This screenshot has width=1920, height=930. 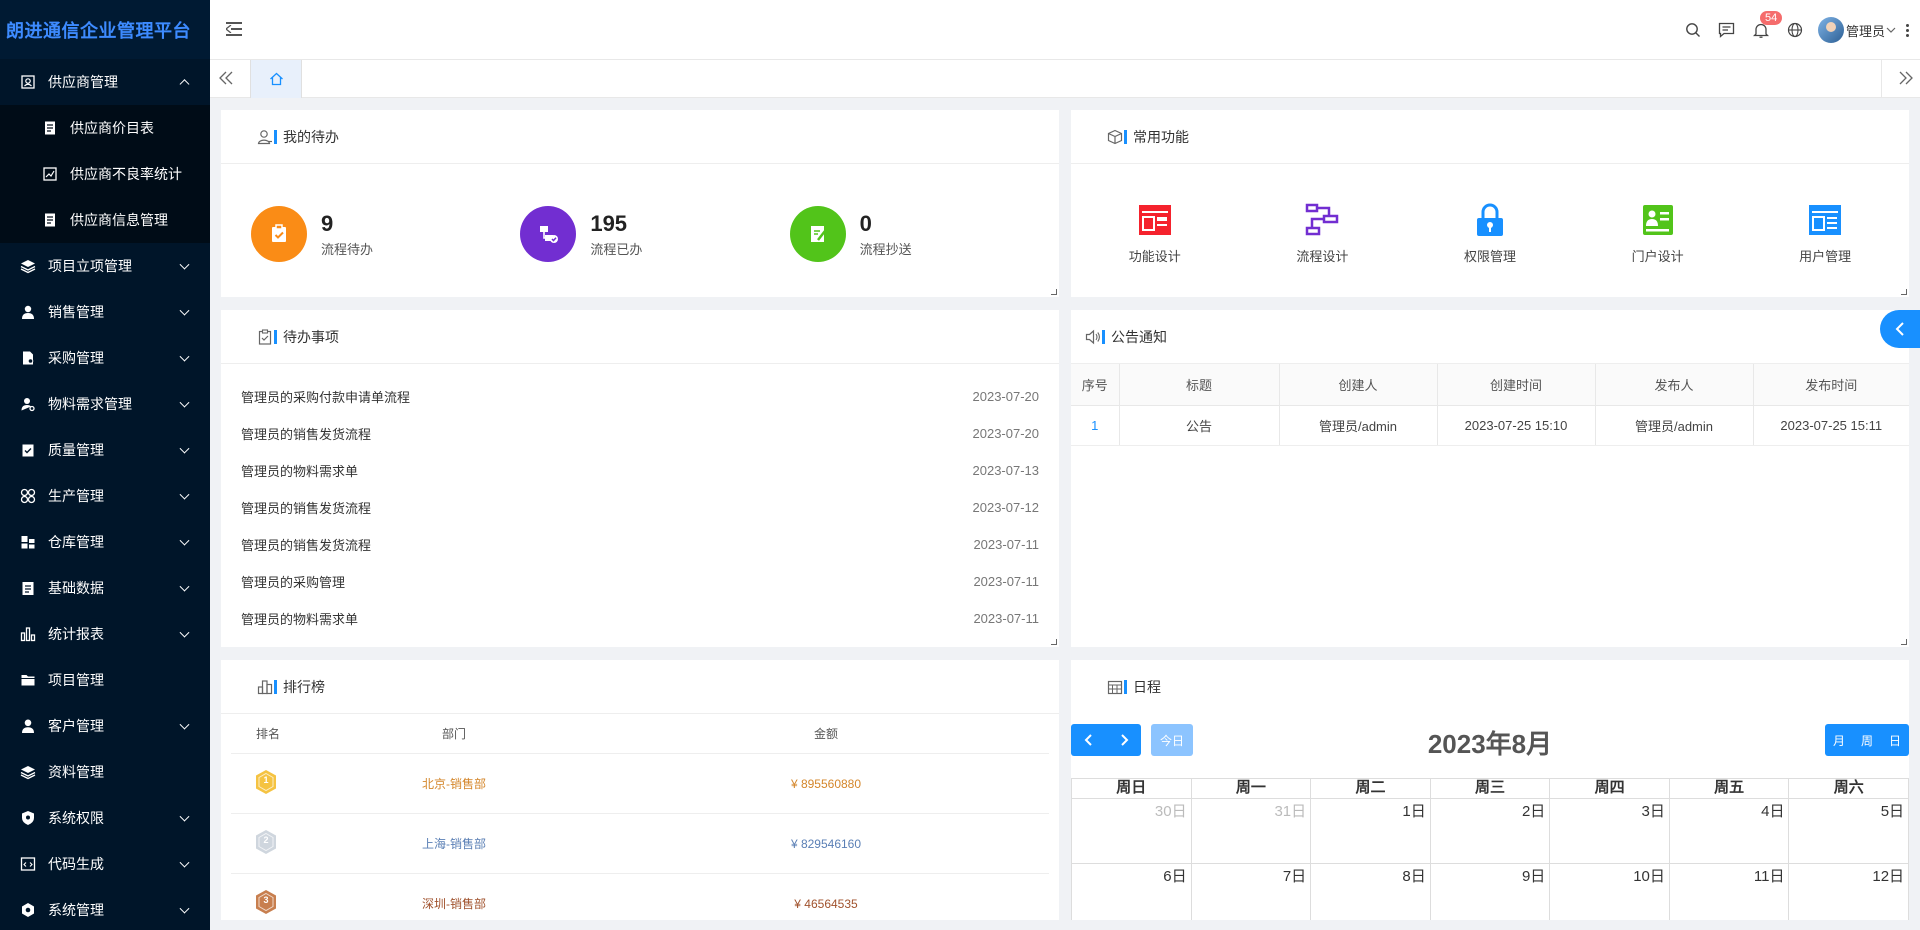 I want to click on weekday-header: 周六, so click(x=1849, y=789).